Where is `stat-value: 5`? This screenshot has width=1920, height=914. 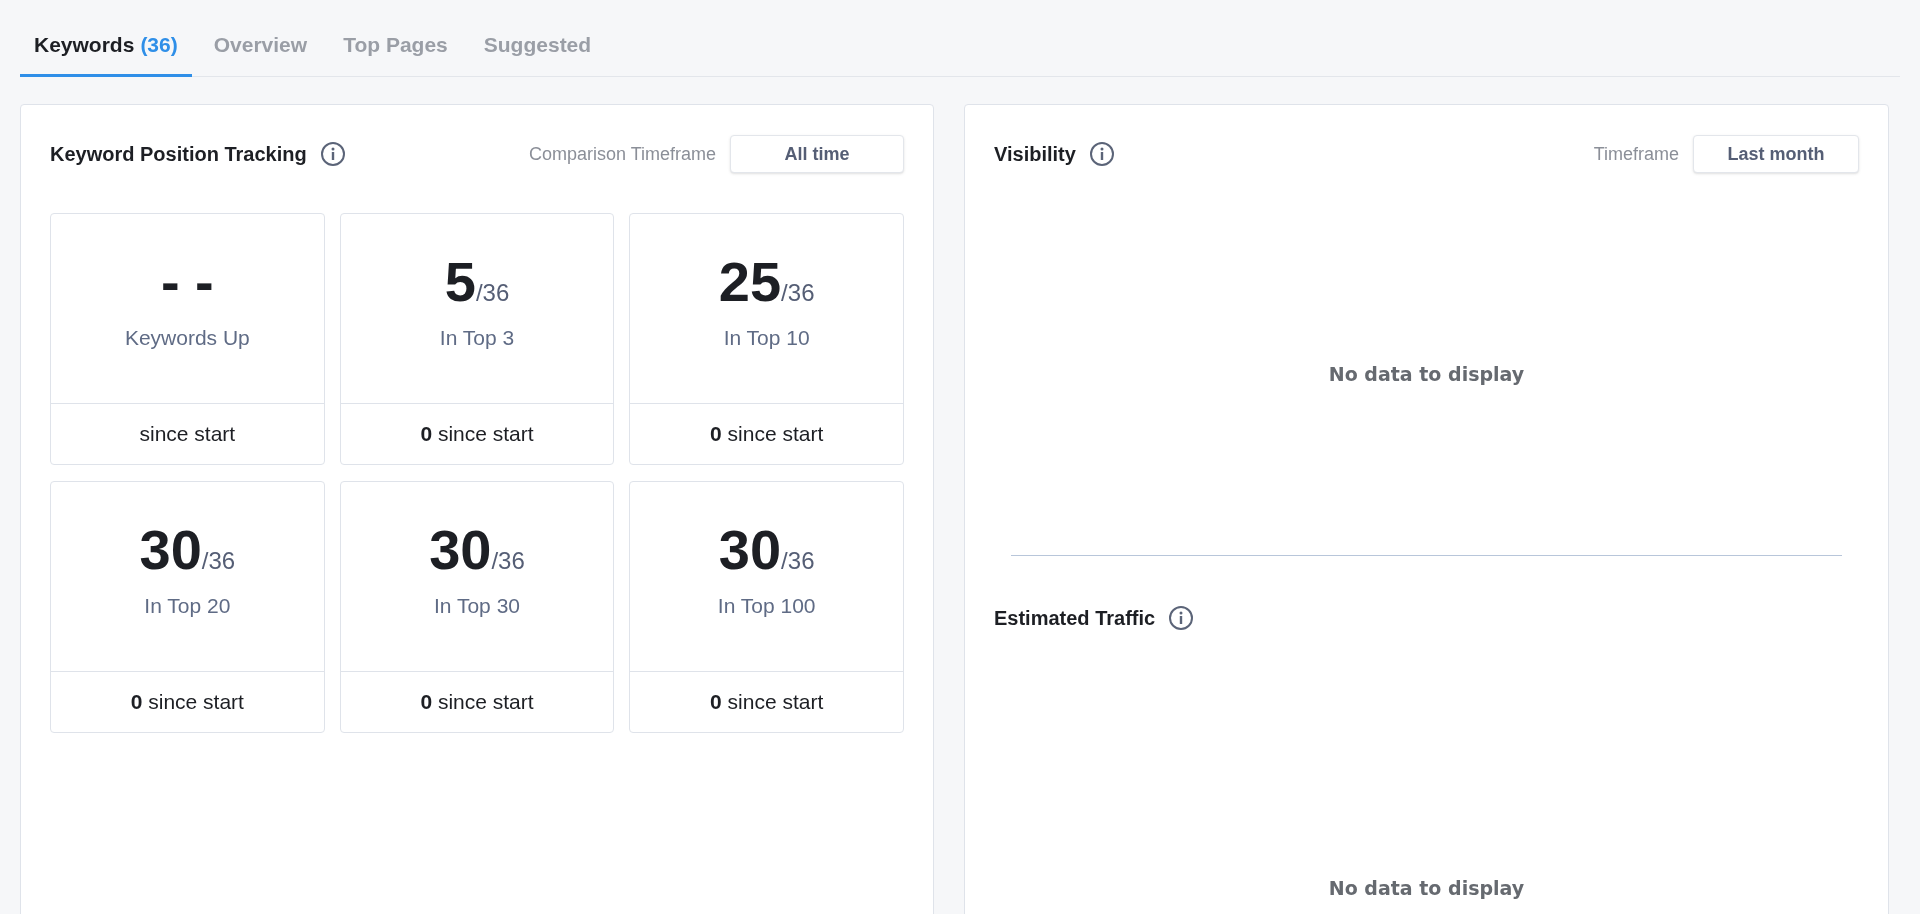 stat-value: 5 is located at coordinates (460, 282).